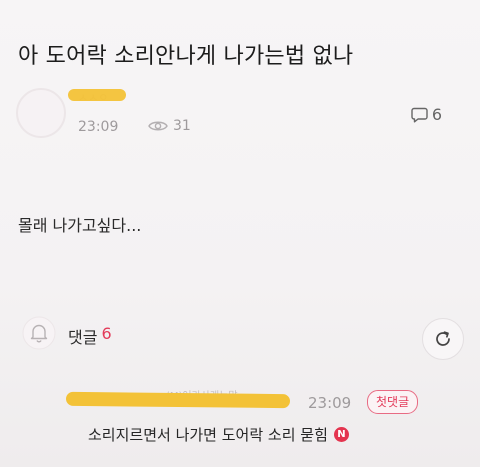 Image resolution: width=480 pixels, height=467 pixels. Describe the element at coordinates (436, 114) in the screenshot. I see `comment-count-top-value: 6` at that location.